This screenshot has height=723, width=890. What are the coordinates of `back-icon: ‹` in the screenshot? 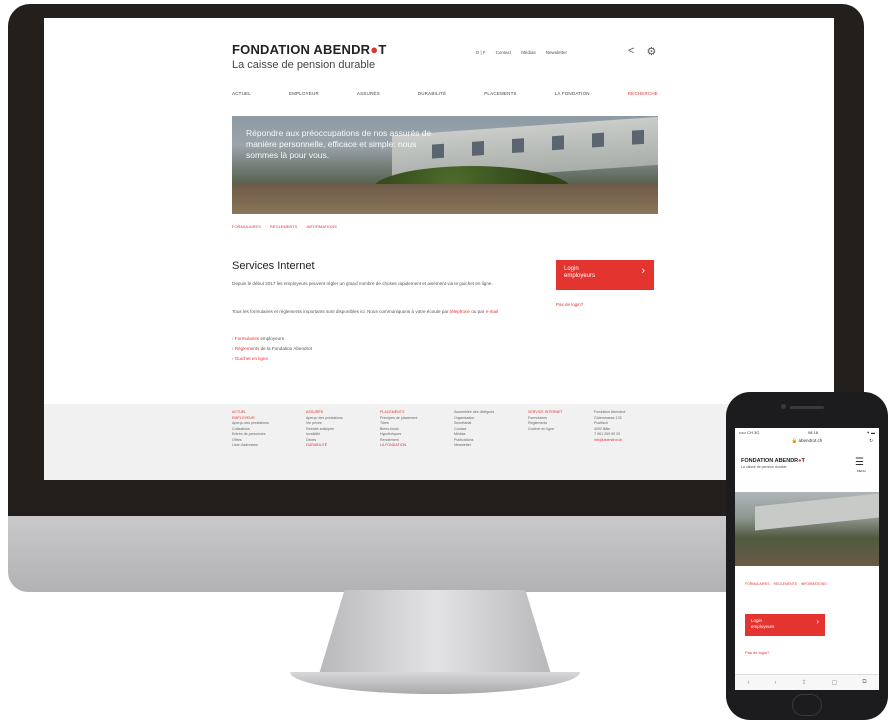 It's located at (749, 683).